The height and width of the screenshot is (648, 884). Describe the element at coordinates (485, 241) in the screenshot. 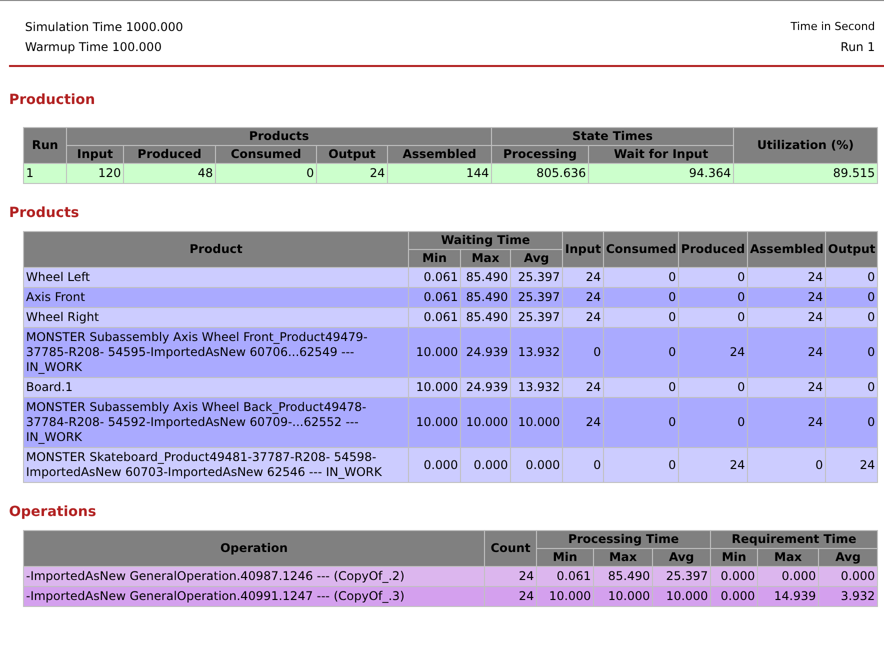

I see `column-header: Waiting Time` at that location.